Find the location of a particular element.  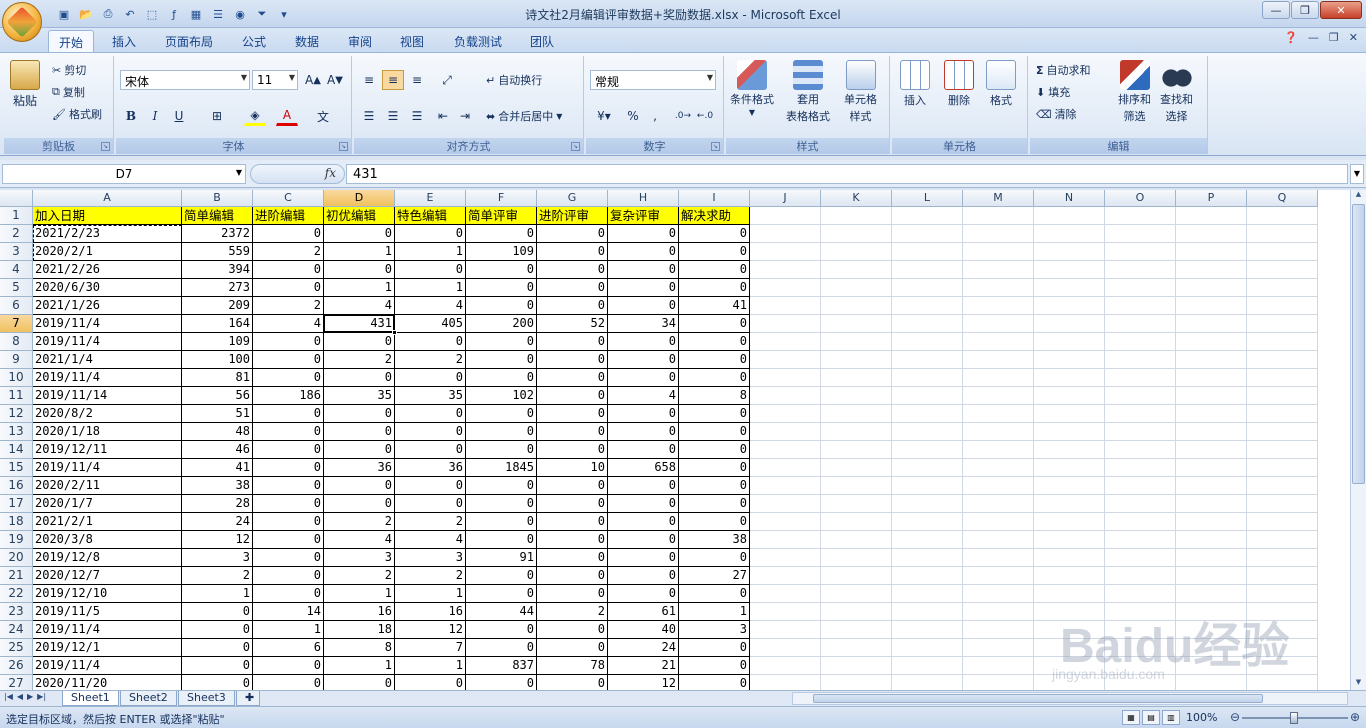

sheet-tab-2: Sheet2 is located at coordinates (148, 698).